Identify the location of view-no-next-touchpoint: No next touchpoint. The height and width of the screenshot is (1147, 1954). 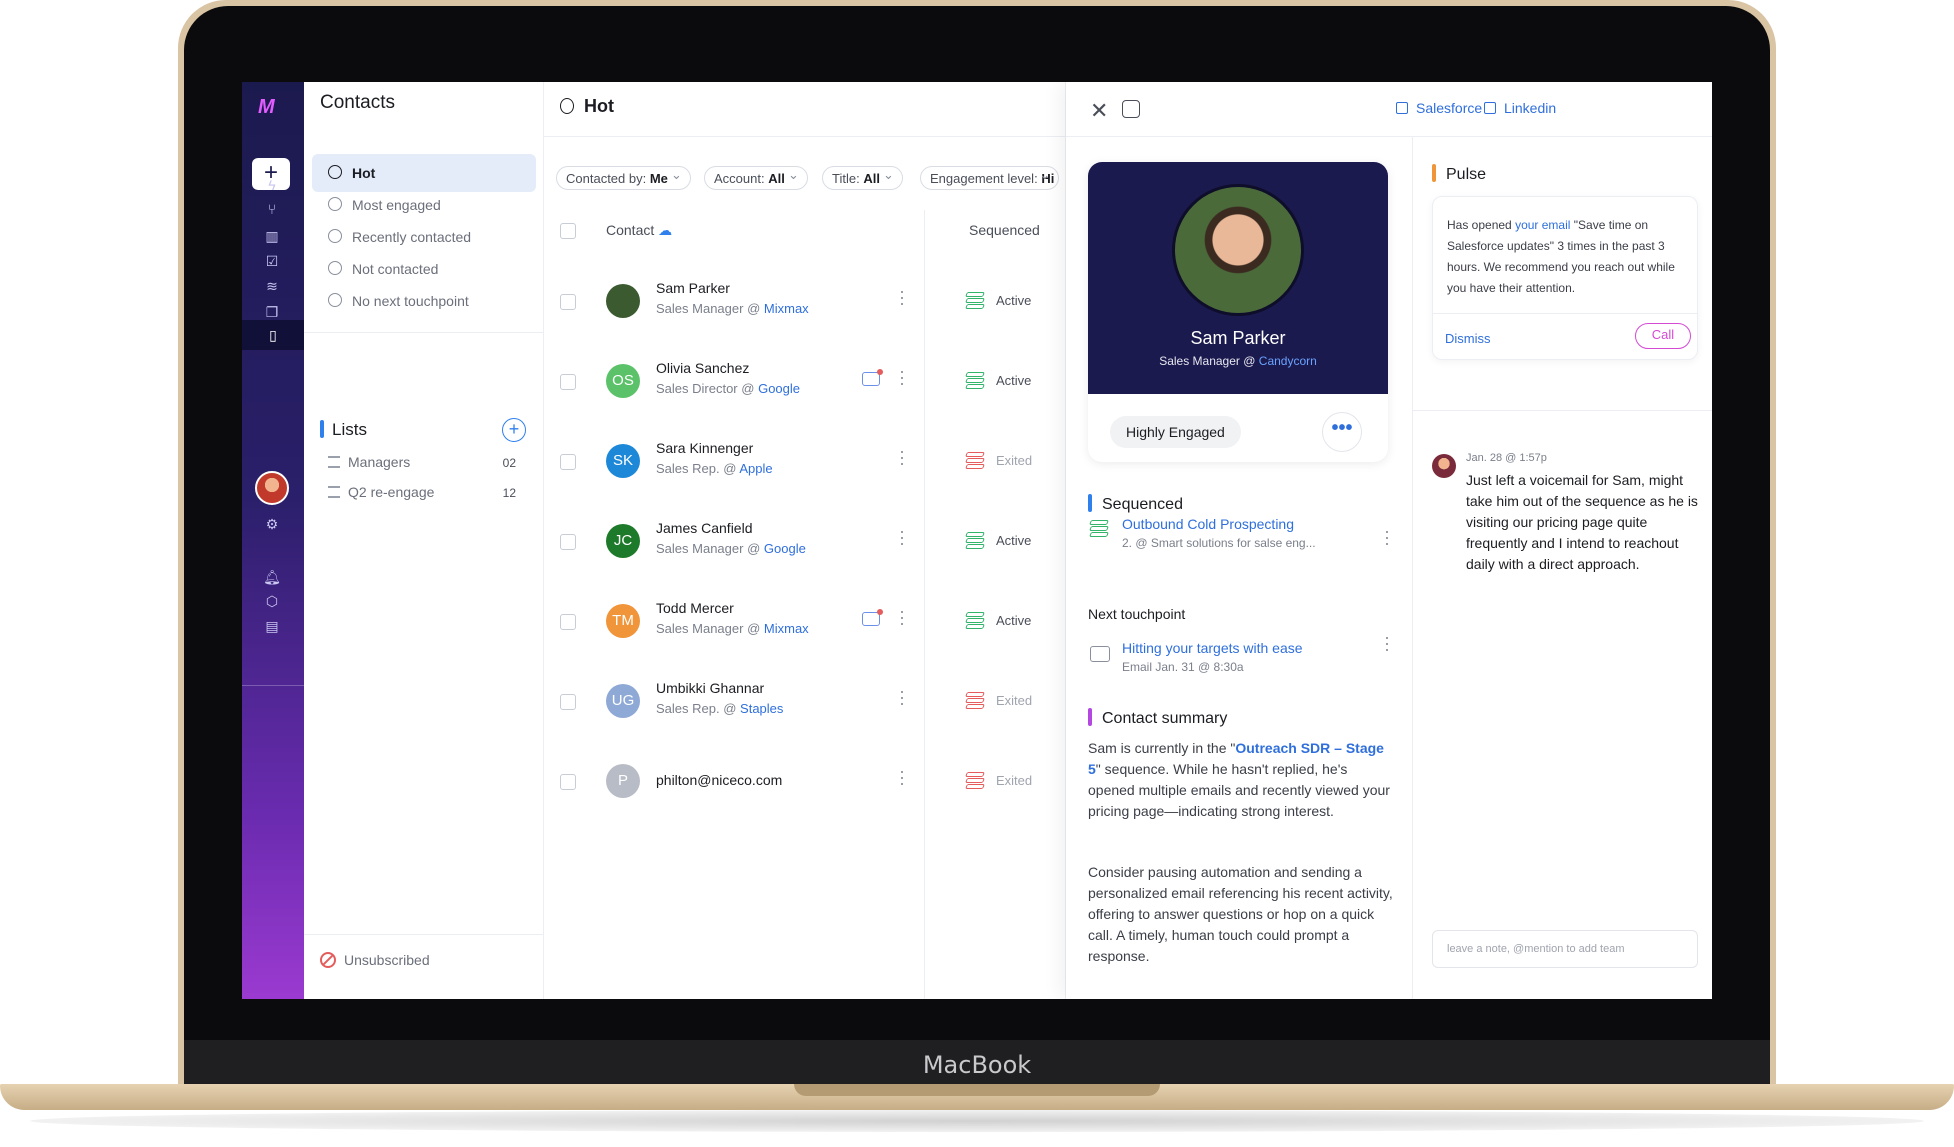
(424, 301).